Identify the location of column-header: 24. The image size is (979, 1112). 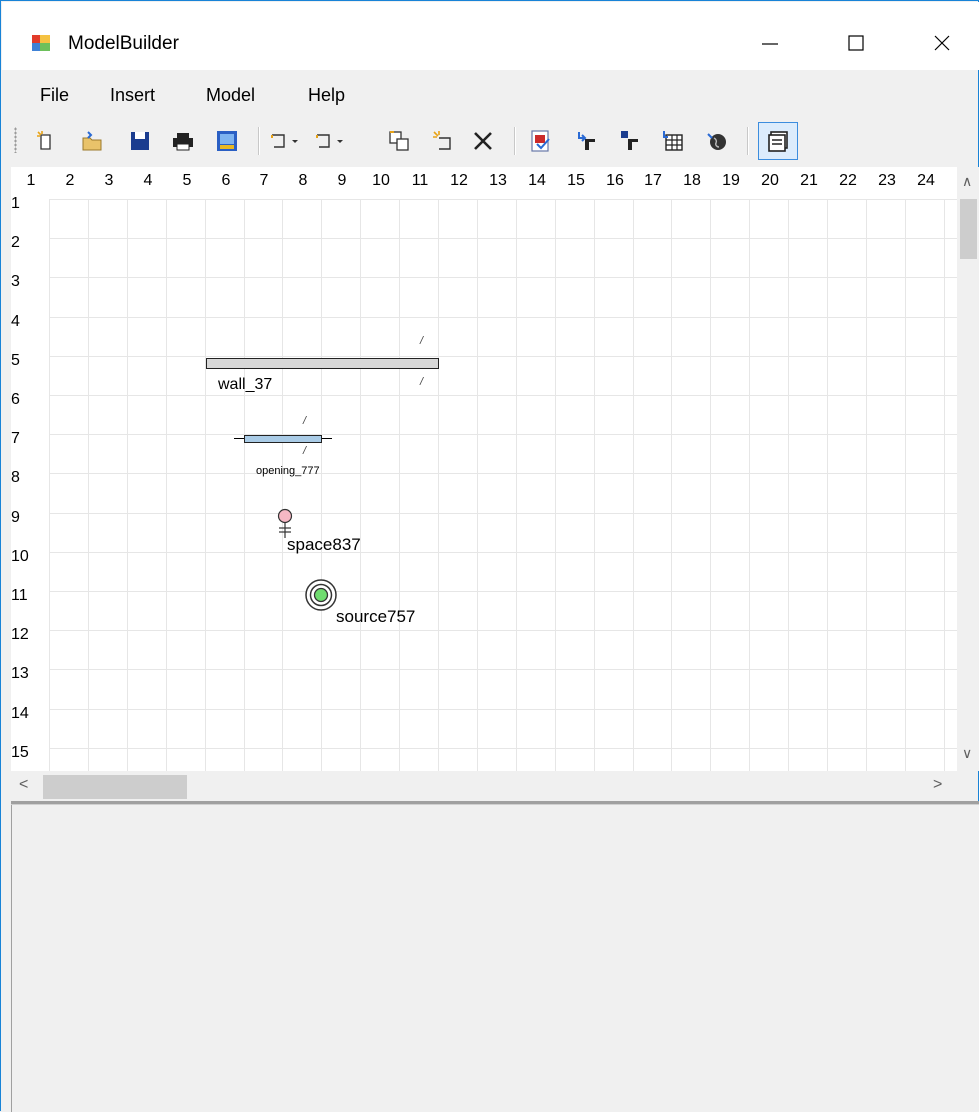
(926, 180).